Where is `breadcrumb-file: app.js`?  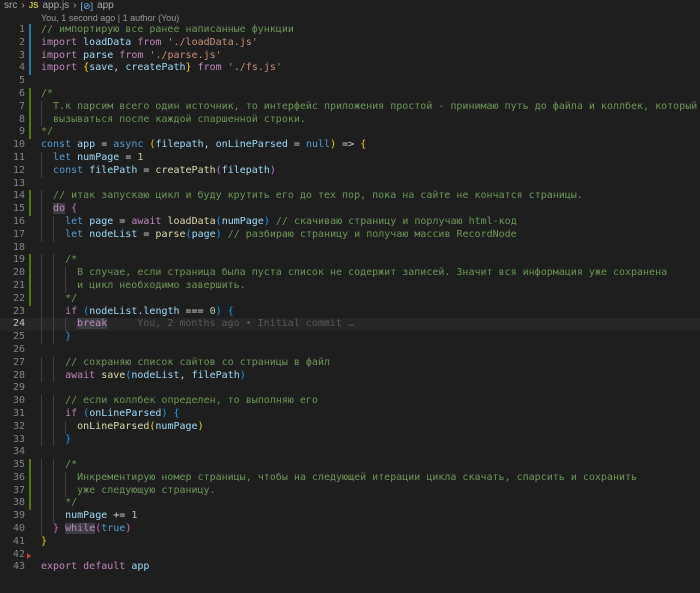 breadcrumb-file: app.js is located at coordinates (55, 6).